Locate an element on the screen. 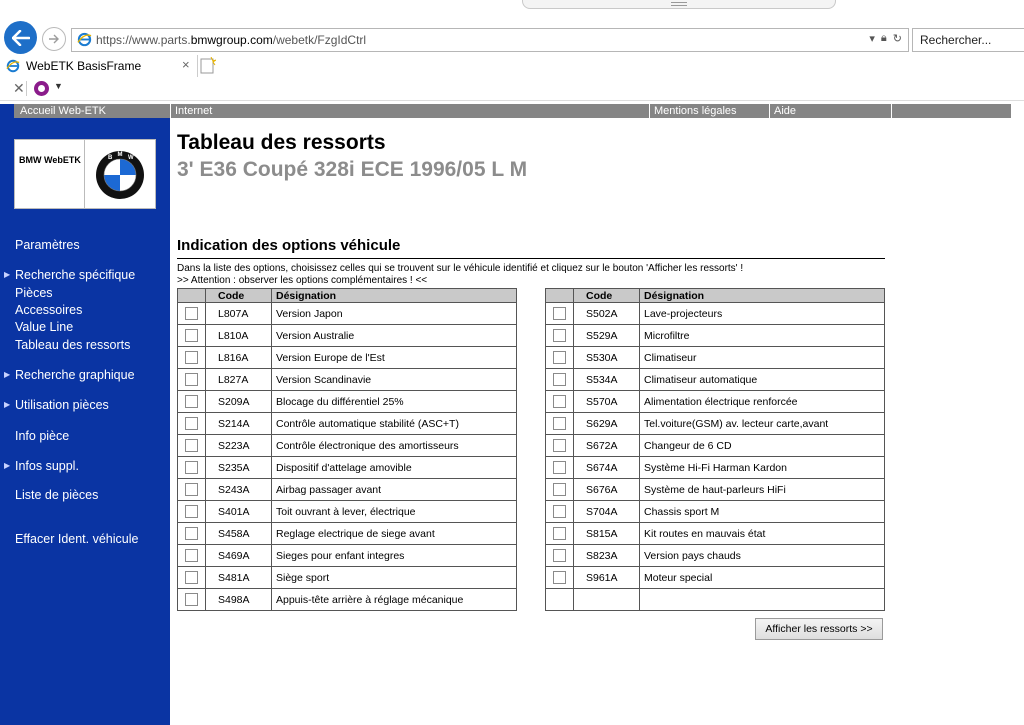 This screenshot has width=1024, height=725. nav-aide: Aide is located at coordinates (830, 111).